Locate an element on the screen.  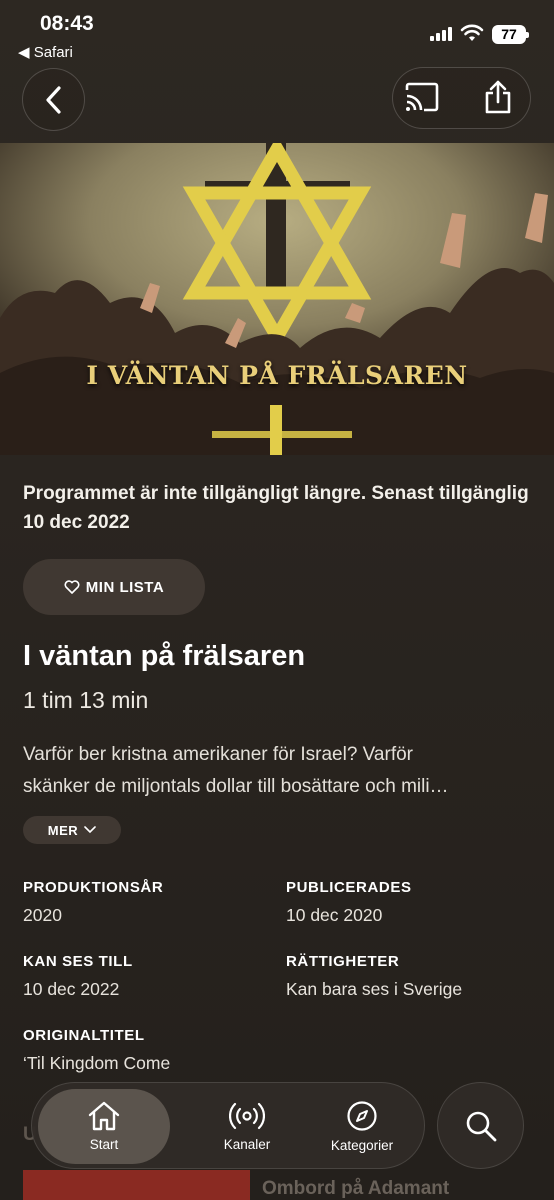
meta-available-until: KAN SES TILL 10 dec 2022 is located at coordinates (78, 976).